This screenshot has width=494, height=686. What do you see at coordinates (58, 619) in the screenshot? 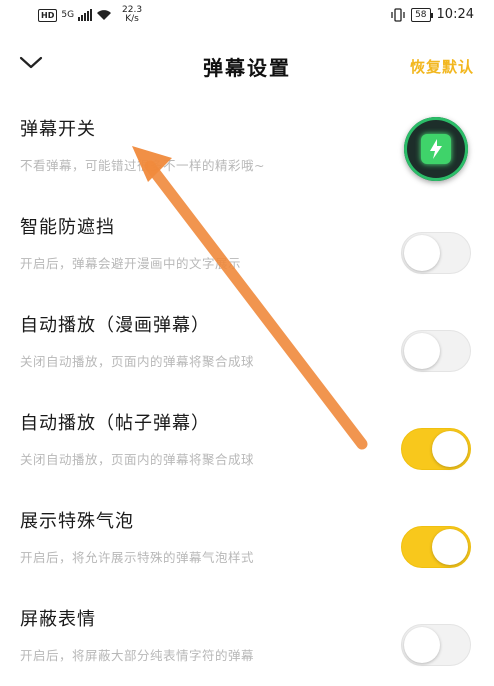
I see `setting-title: 屏蔽表情` at bounding box center [58, 619].